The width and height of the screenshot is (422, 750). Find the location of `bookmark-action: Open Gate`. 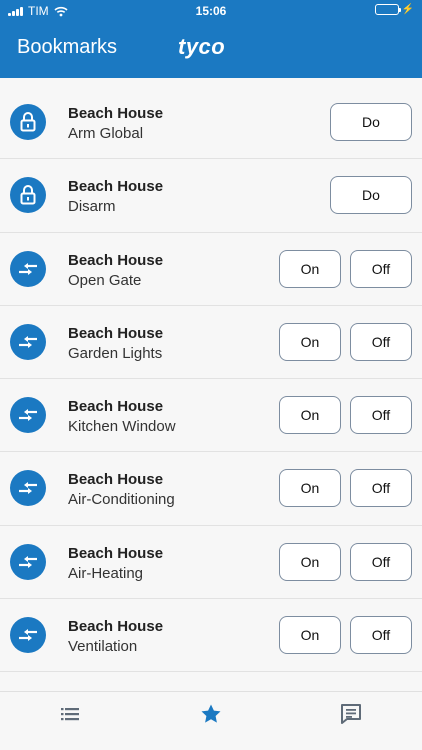

bookmark-action: Open Gate is located at coordinates (105, 280).